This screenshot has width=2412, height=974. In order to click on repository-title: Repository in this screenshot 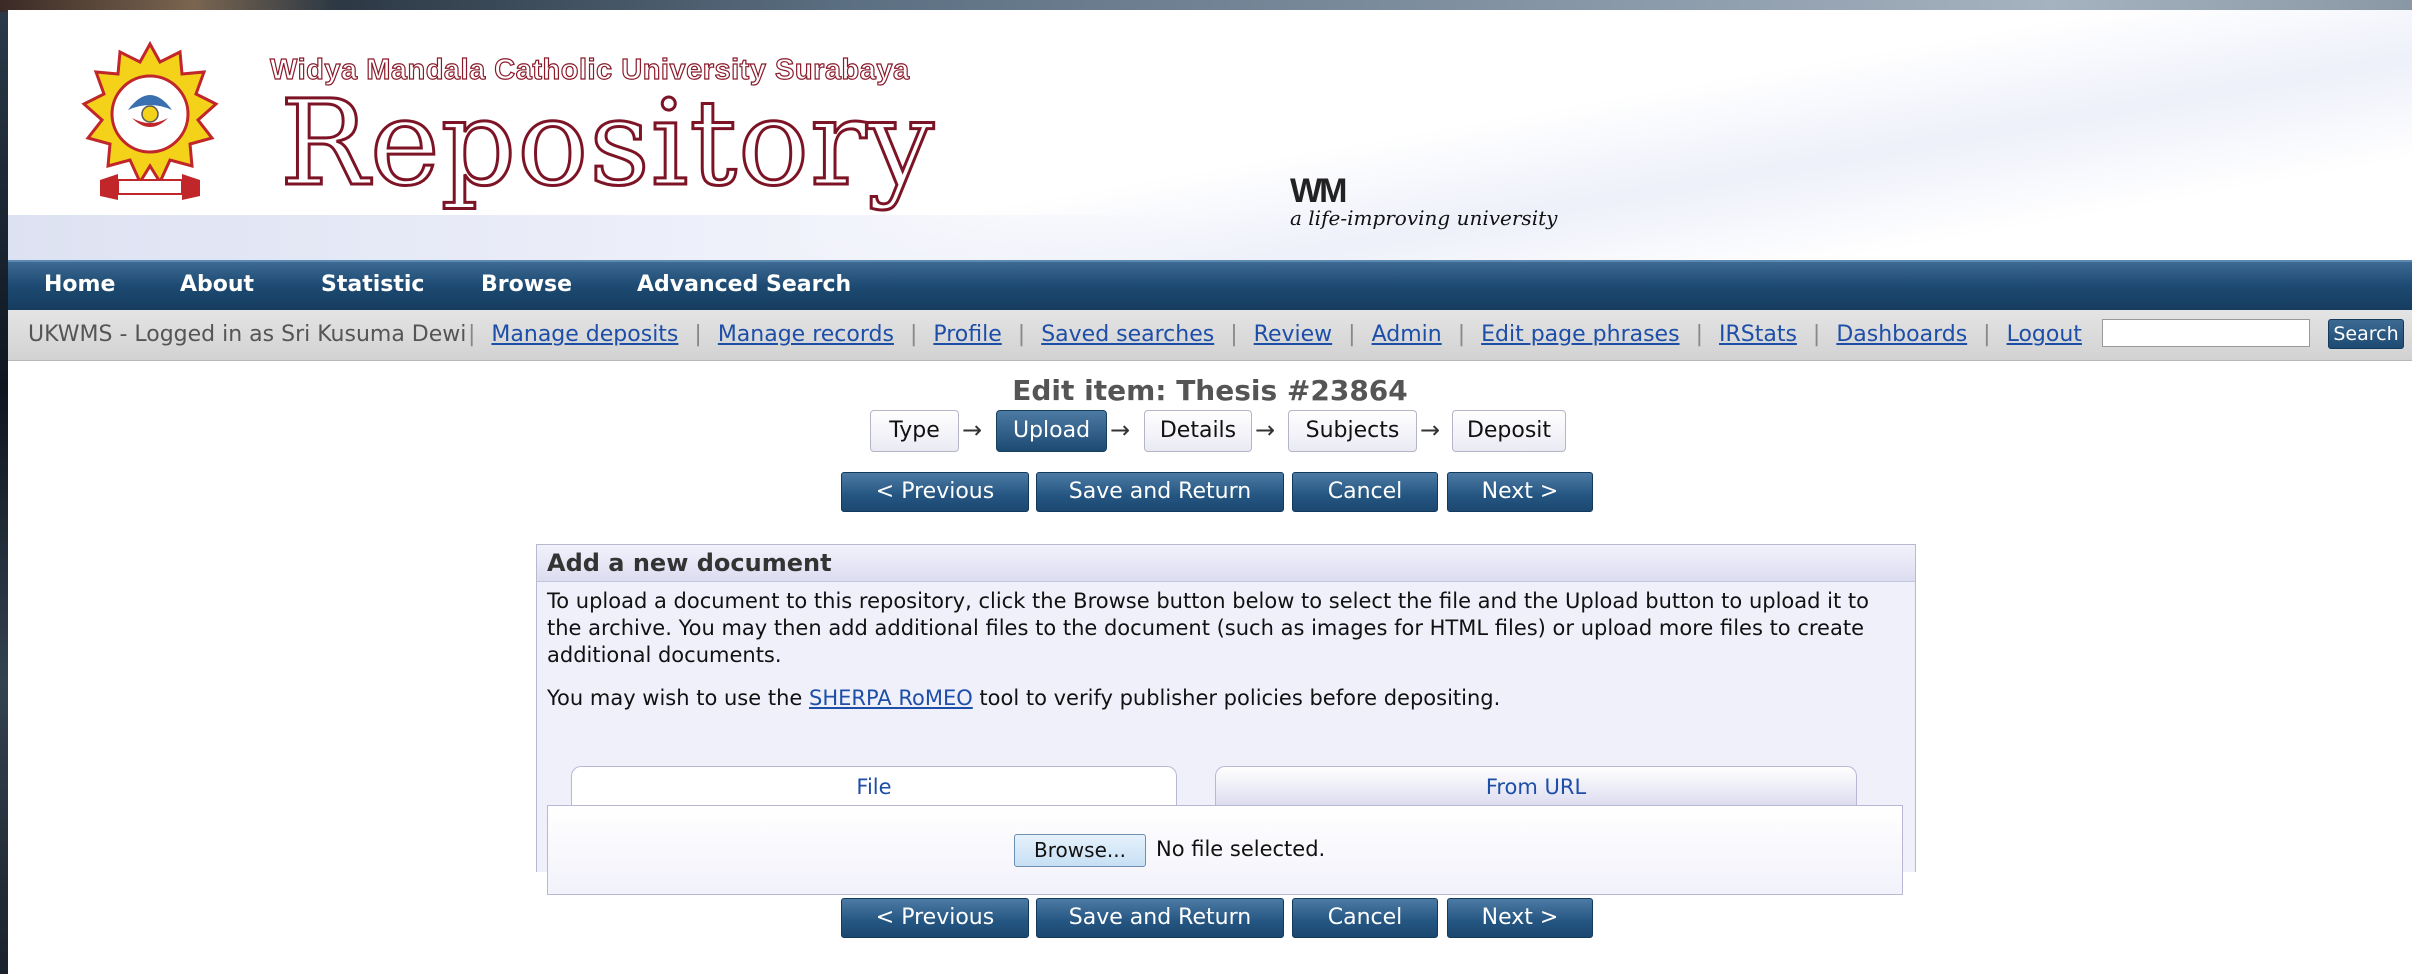, I will do `click(607, 143)`.